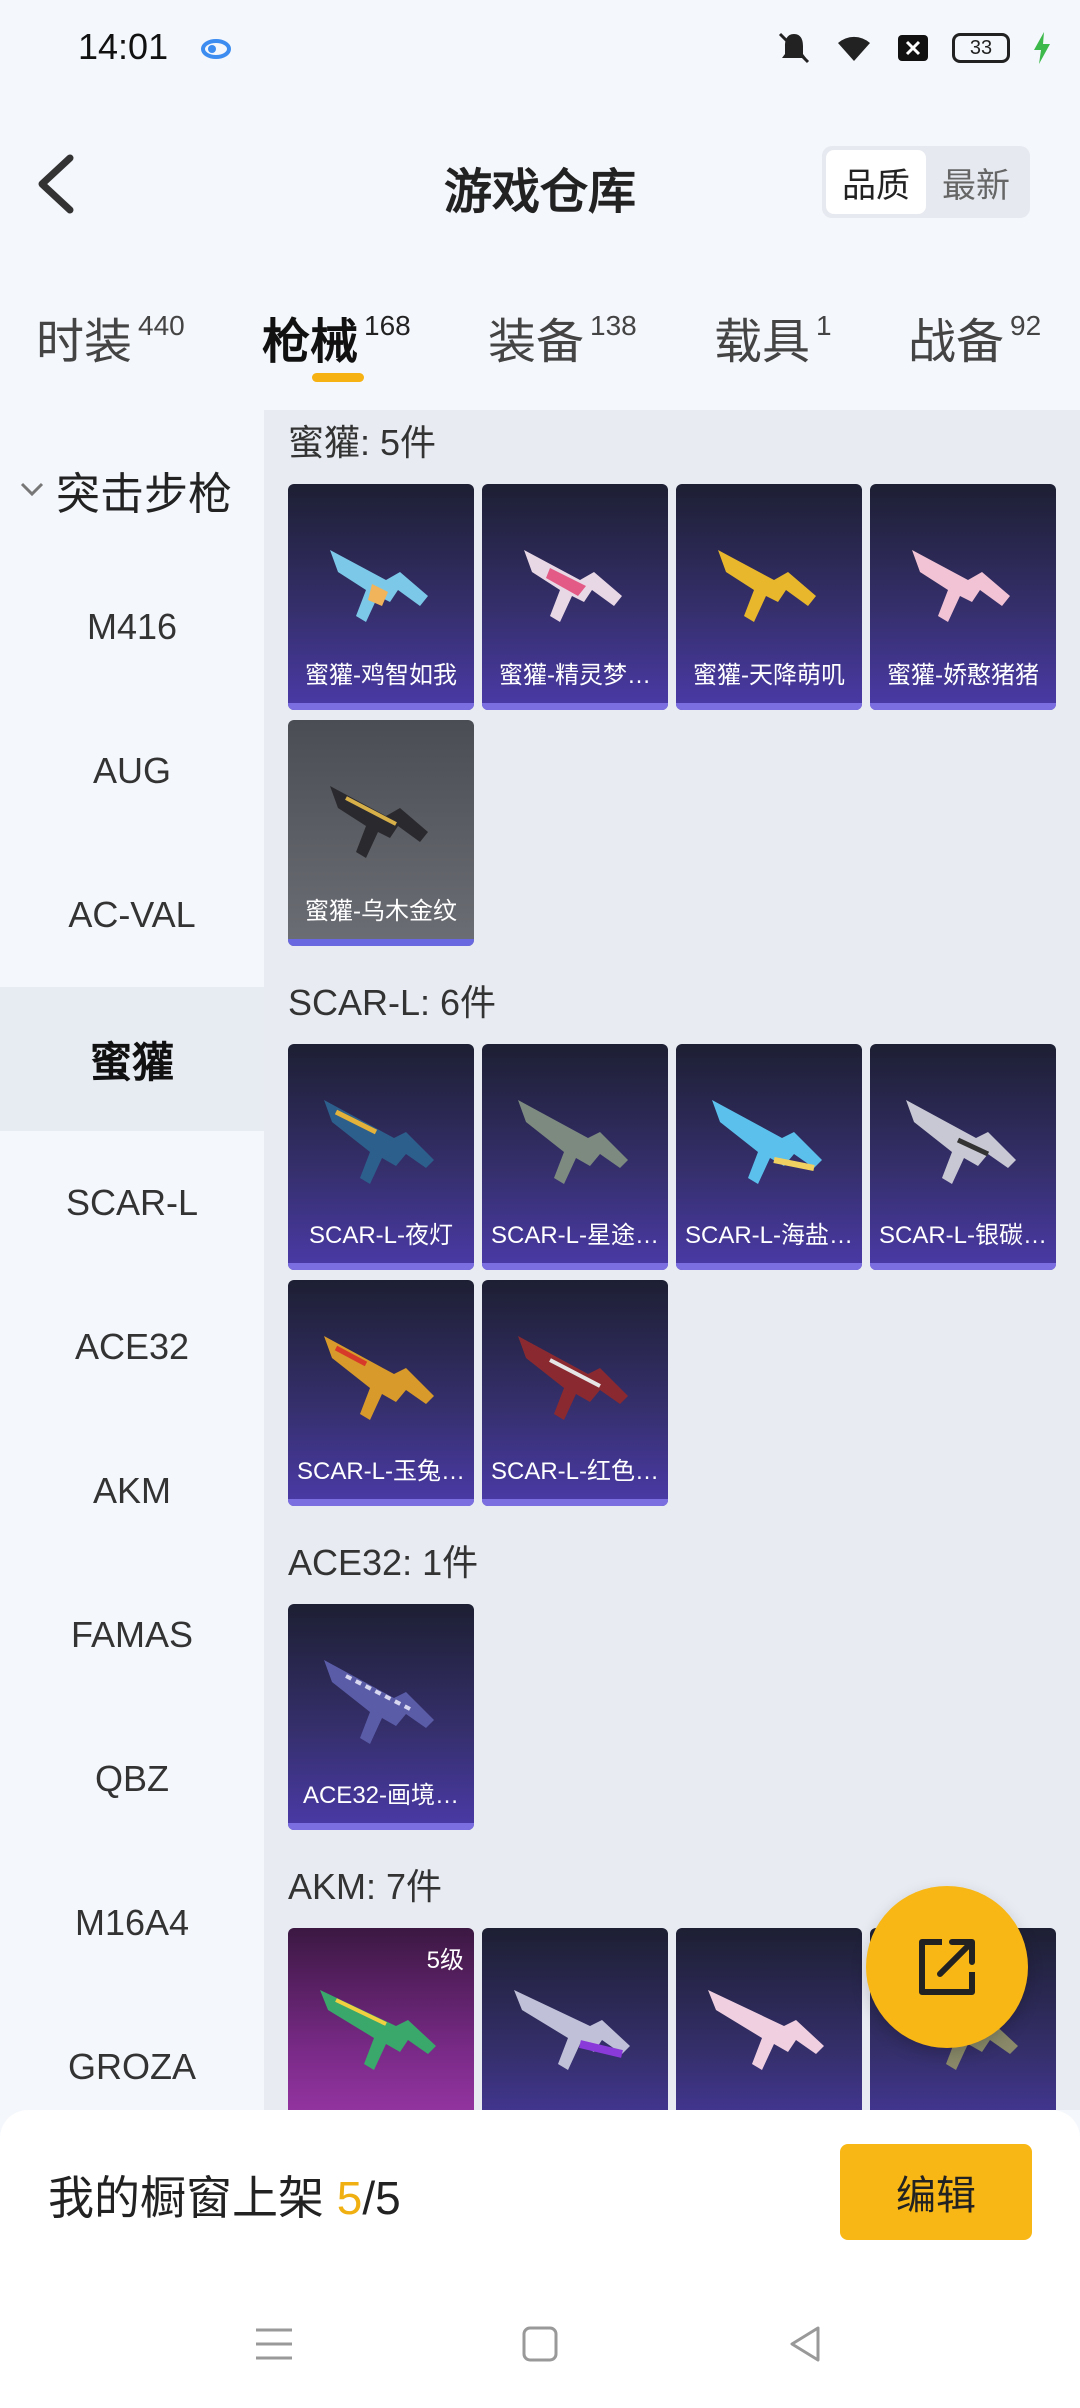 The image size is (1080, 2408). What do you see at coordinates (310, 342) in the screenshot?
I see `tab-label: 枪械` at bounding box center [310, 342].